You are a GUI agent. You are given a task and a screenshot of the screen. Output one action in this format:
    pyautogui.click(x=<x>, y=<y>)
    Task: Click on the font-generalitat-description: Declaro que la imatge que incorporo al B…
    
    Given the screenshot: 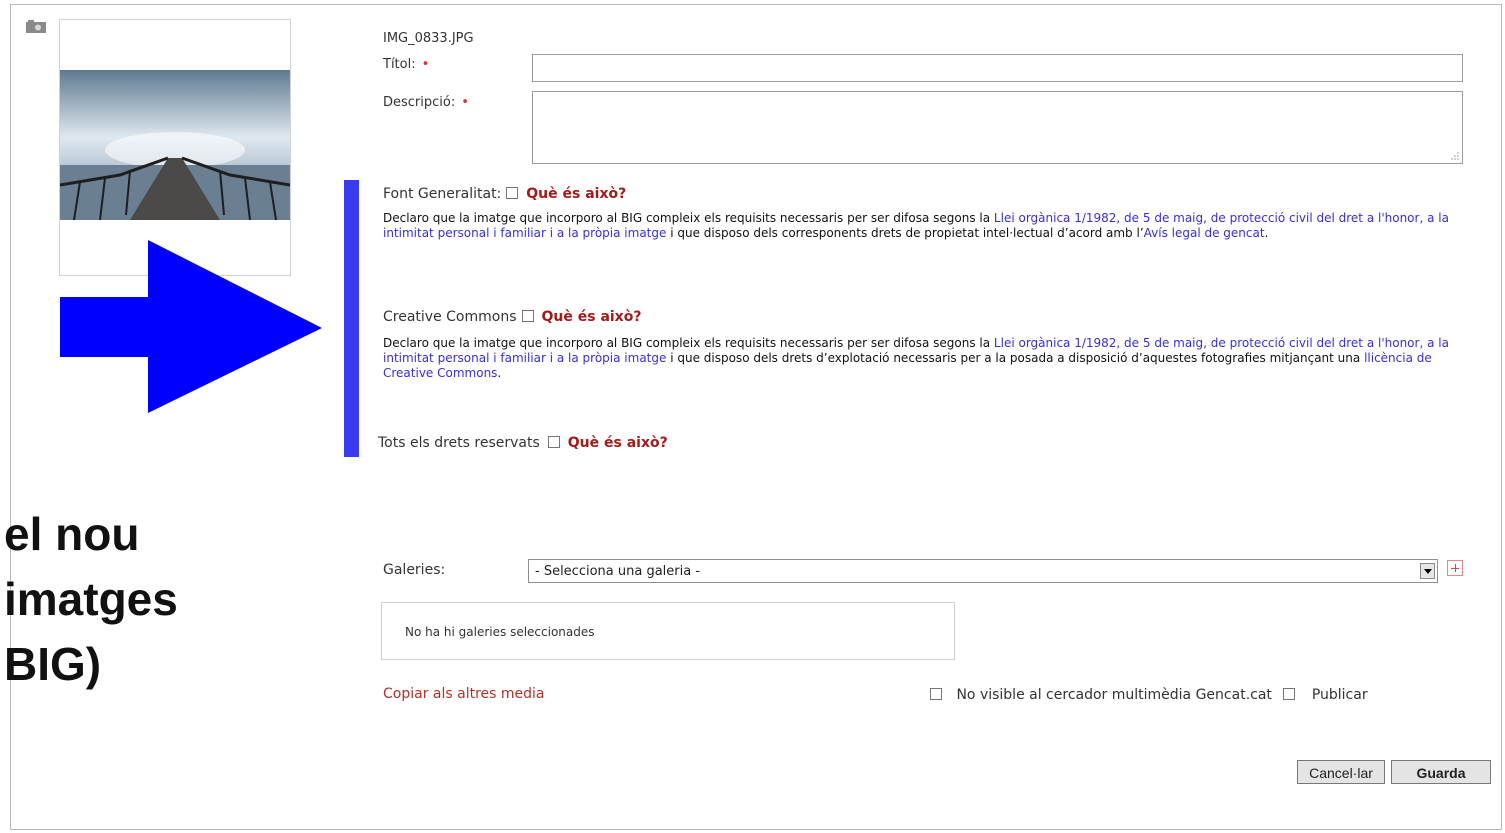 What is the action you would take?
    pyautogui.click(x=916, y=225)
    